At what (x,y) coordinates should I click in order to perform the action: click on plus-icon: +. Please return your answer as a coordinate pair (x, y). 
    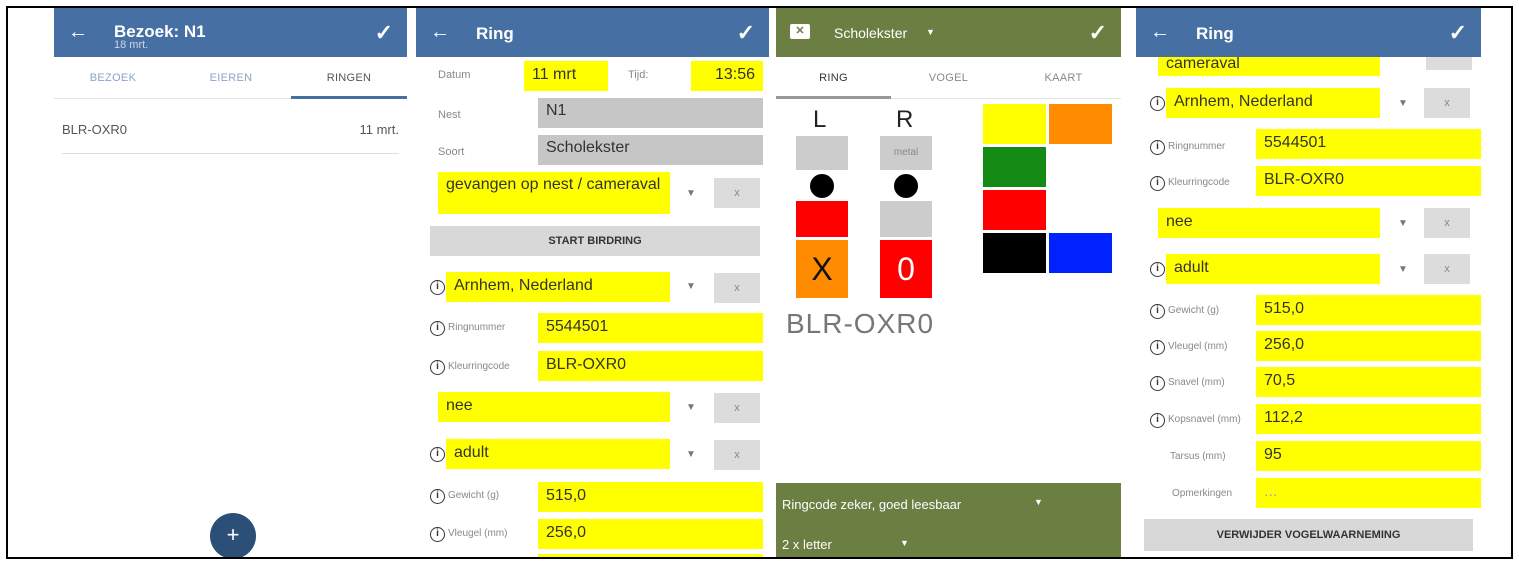
    Looking at the image, I should click on (233, 534).